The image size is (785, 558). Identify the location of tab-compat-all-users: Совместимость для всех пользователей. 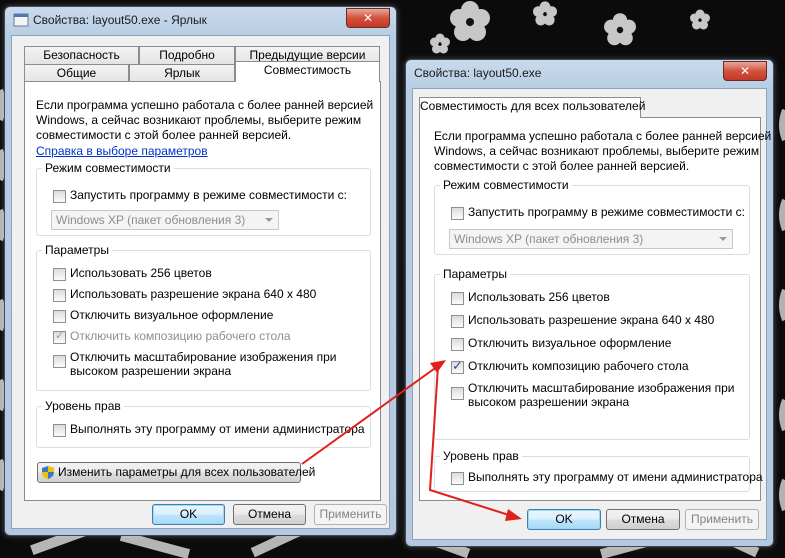
(532, 107).